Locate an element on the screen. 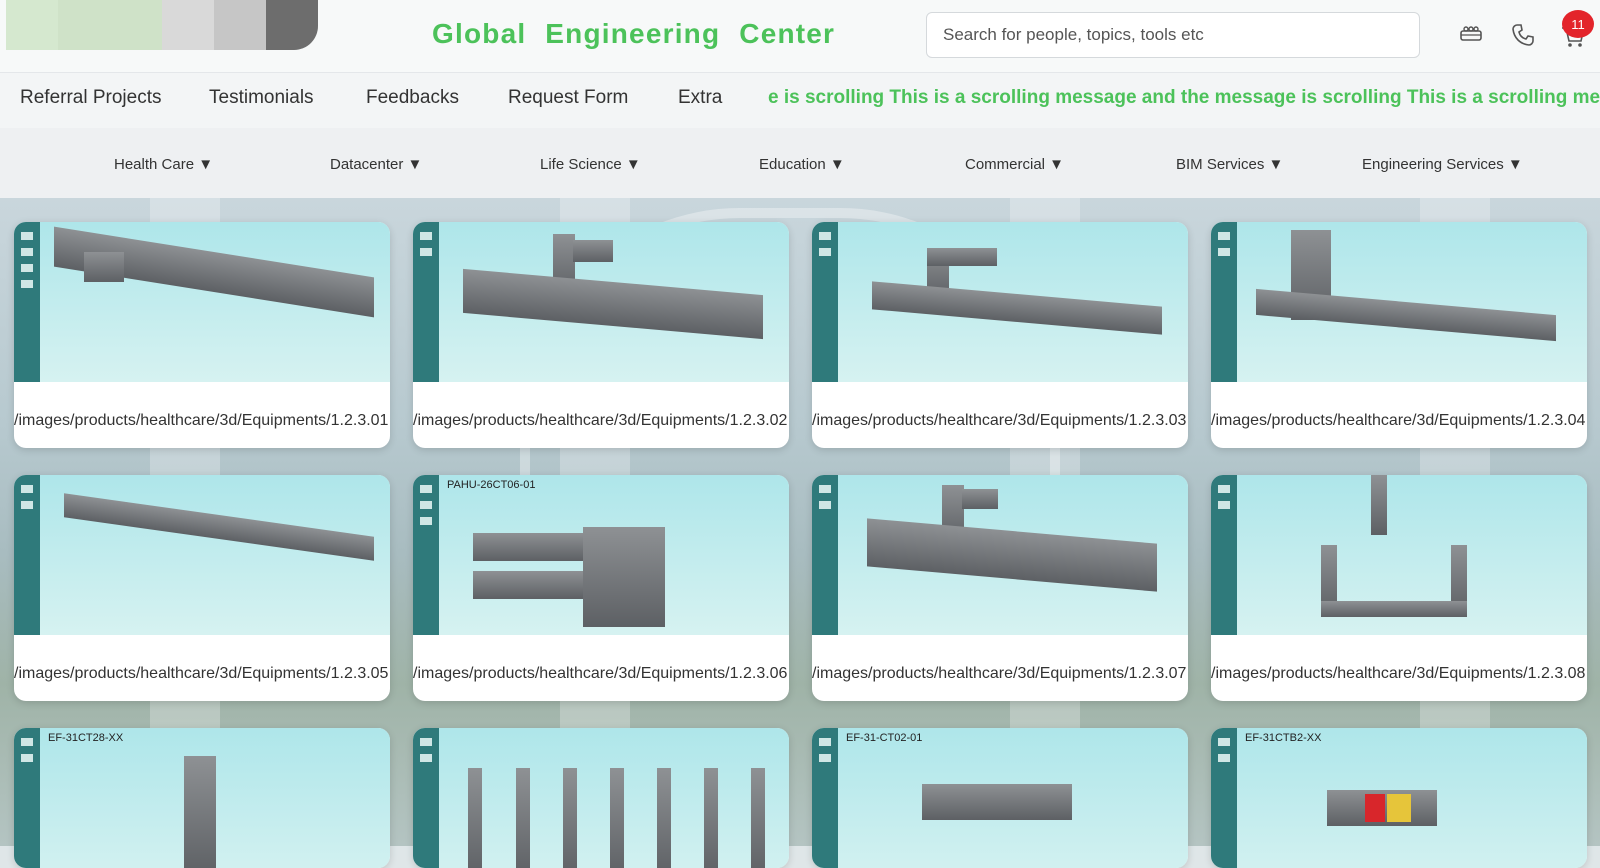  equipment-thumbnail: EF-31-CT02-01 is located at coordinates (1000, 798).